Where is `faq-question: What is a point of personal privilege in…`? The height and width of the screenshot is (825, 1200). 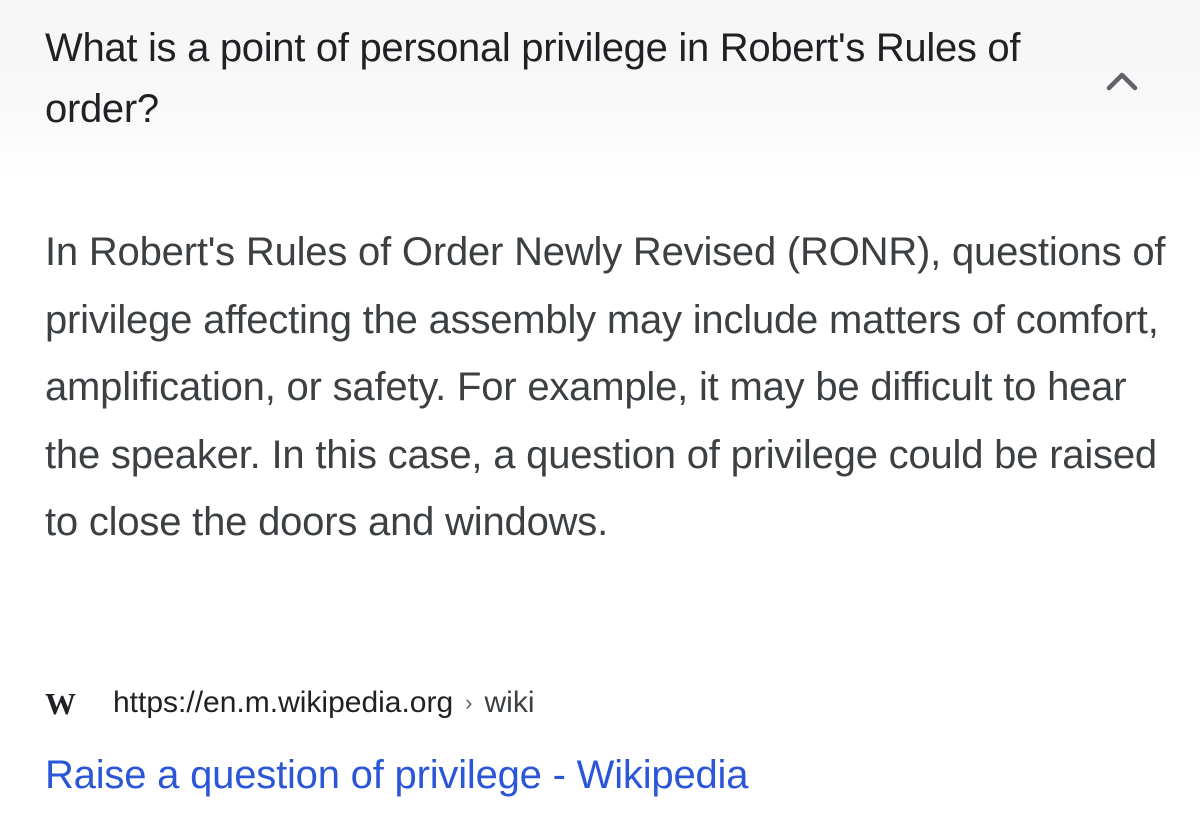 faq-question: What is a point of personal privilege in… is located at coordinates (550, 79).